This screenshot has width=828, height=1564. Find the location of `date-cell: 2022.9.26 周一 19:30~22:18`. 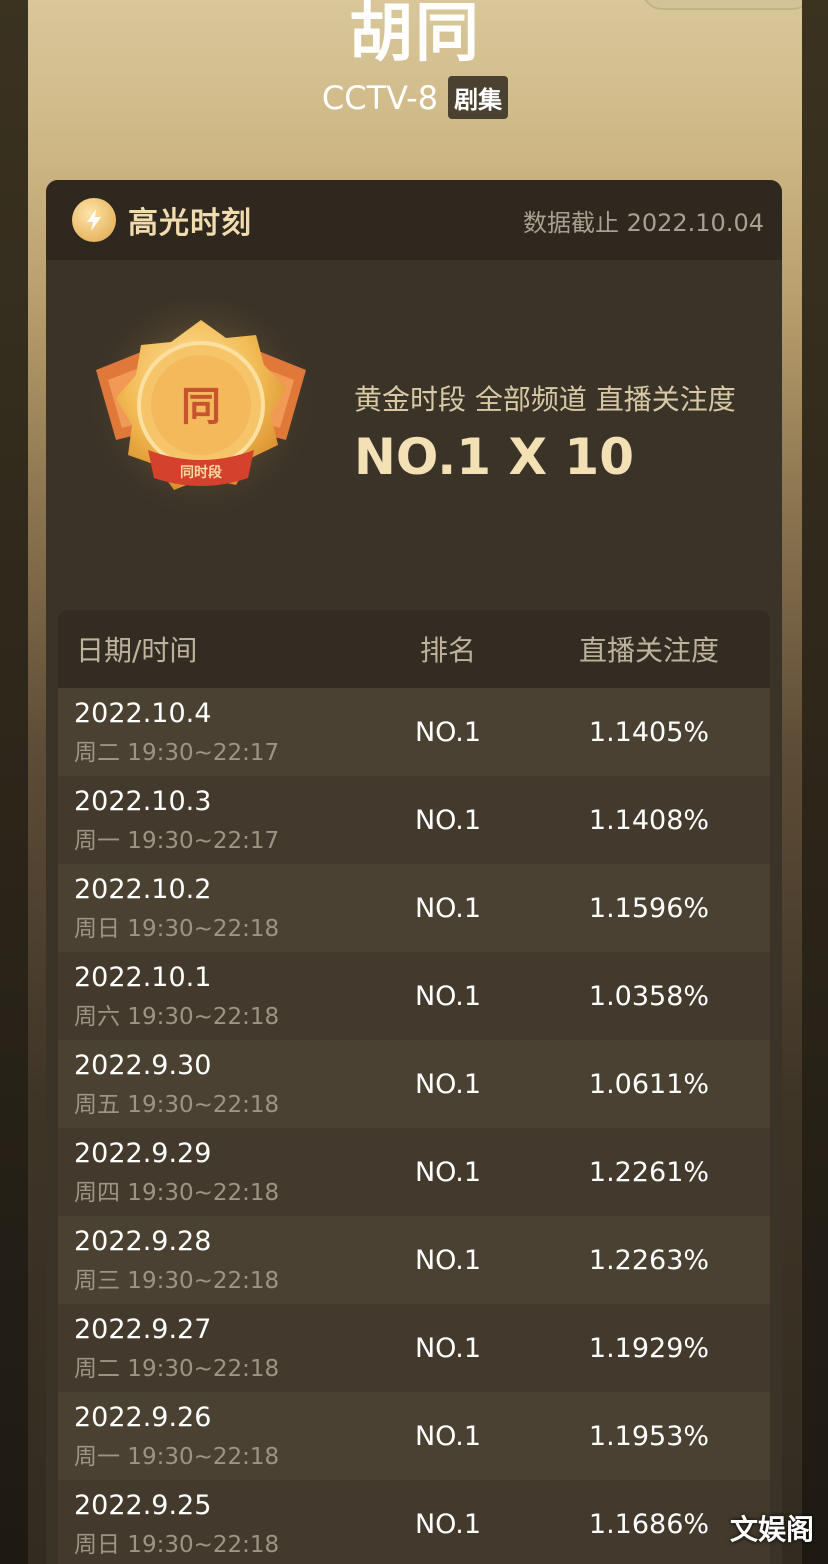

date-cell: 2022.9.26 周一 19:30~22:18 is located at coordinates (213, 1436).